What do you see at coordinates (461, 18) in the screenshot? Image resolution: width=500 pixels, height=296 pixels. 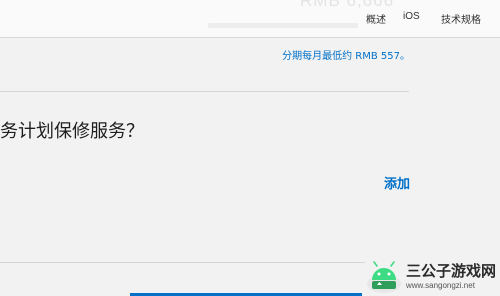 I see `nav-tech-specs-link: 技术规格` at bounding box center [461, 18].